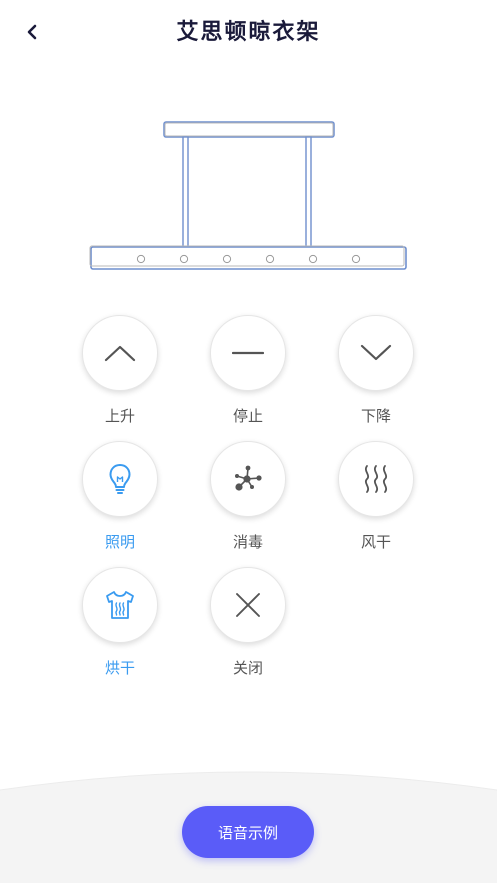  Describe the element at coordinates (375, 416) in the screenshot. I see `lower-label: 下降` at that location.